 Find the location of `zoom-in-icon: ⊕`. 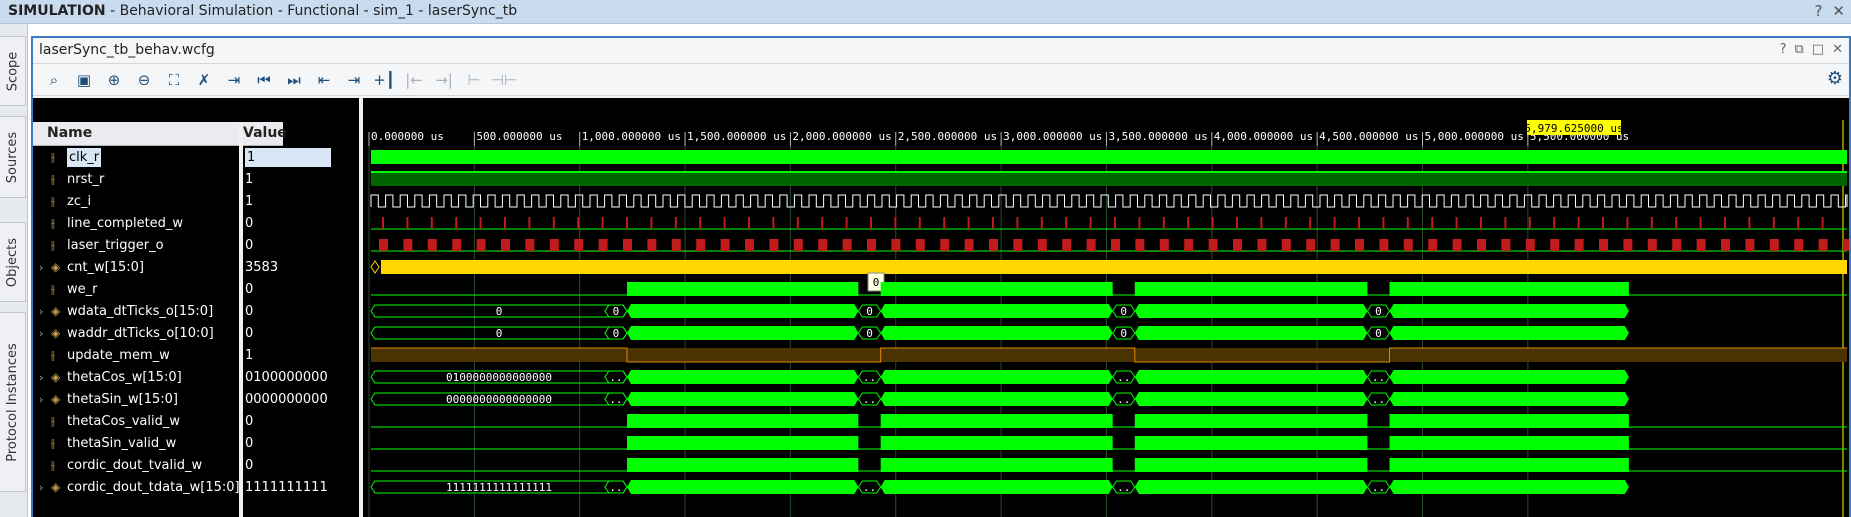

zoom-in-icon: ⊕ is located at coordinates (114, 80).